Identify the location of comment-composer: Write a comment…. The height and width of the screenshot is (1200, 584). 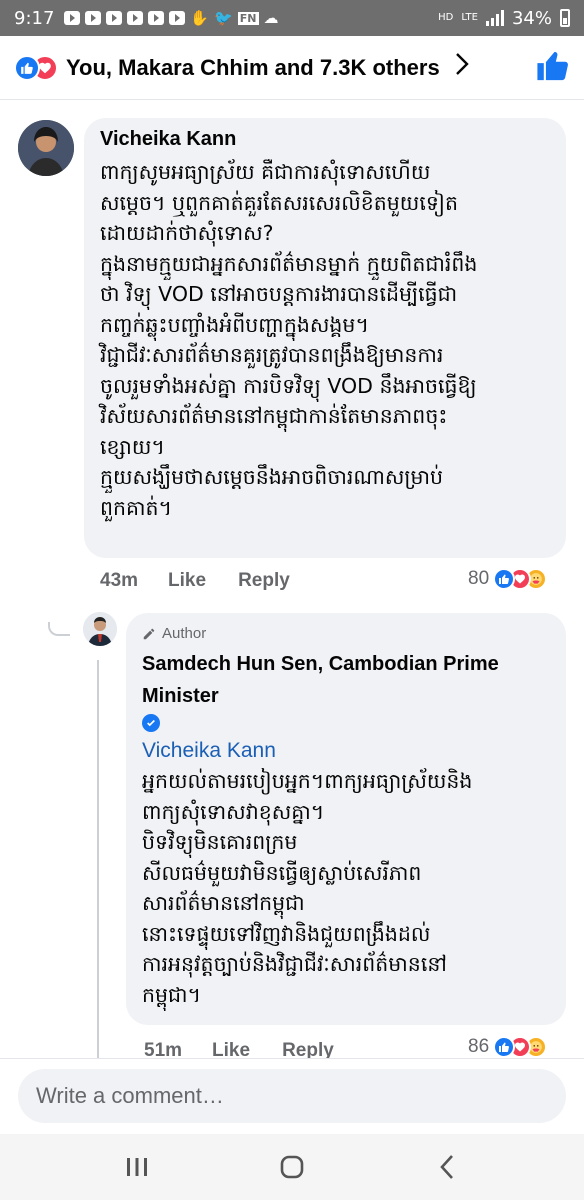
(292, 1096).